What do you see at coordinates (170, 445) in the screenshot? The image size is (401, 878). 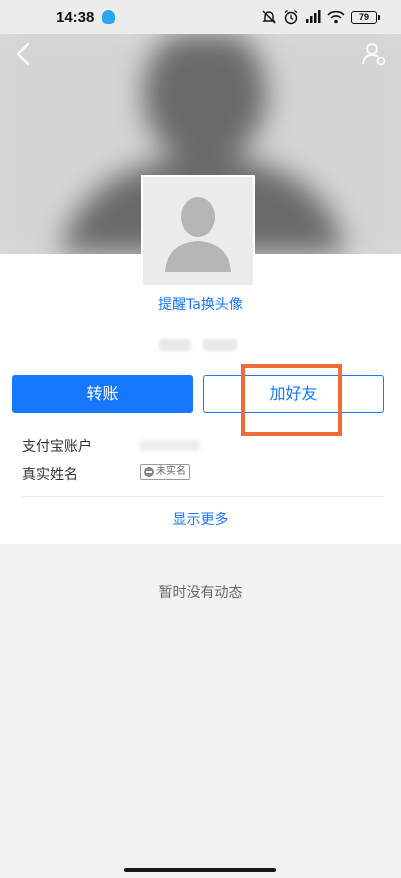 I see `masked-account-value` at bounding box center [170, 445].